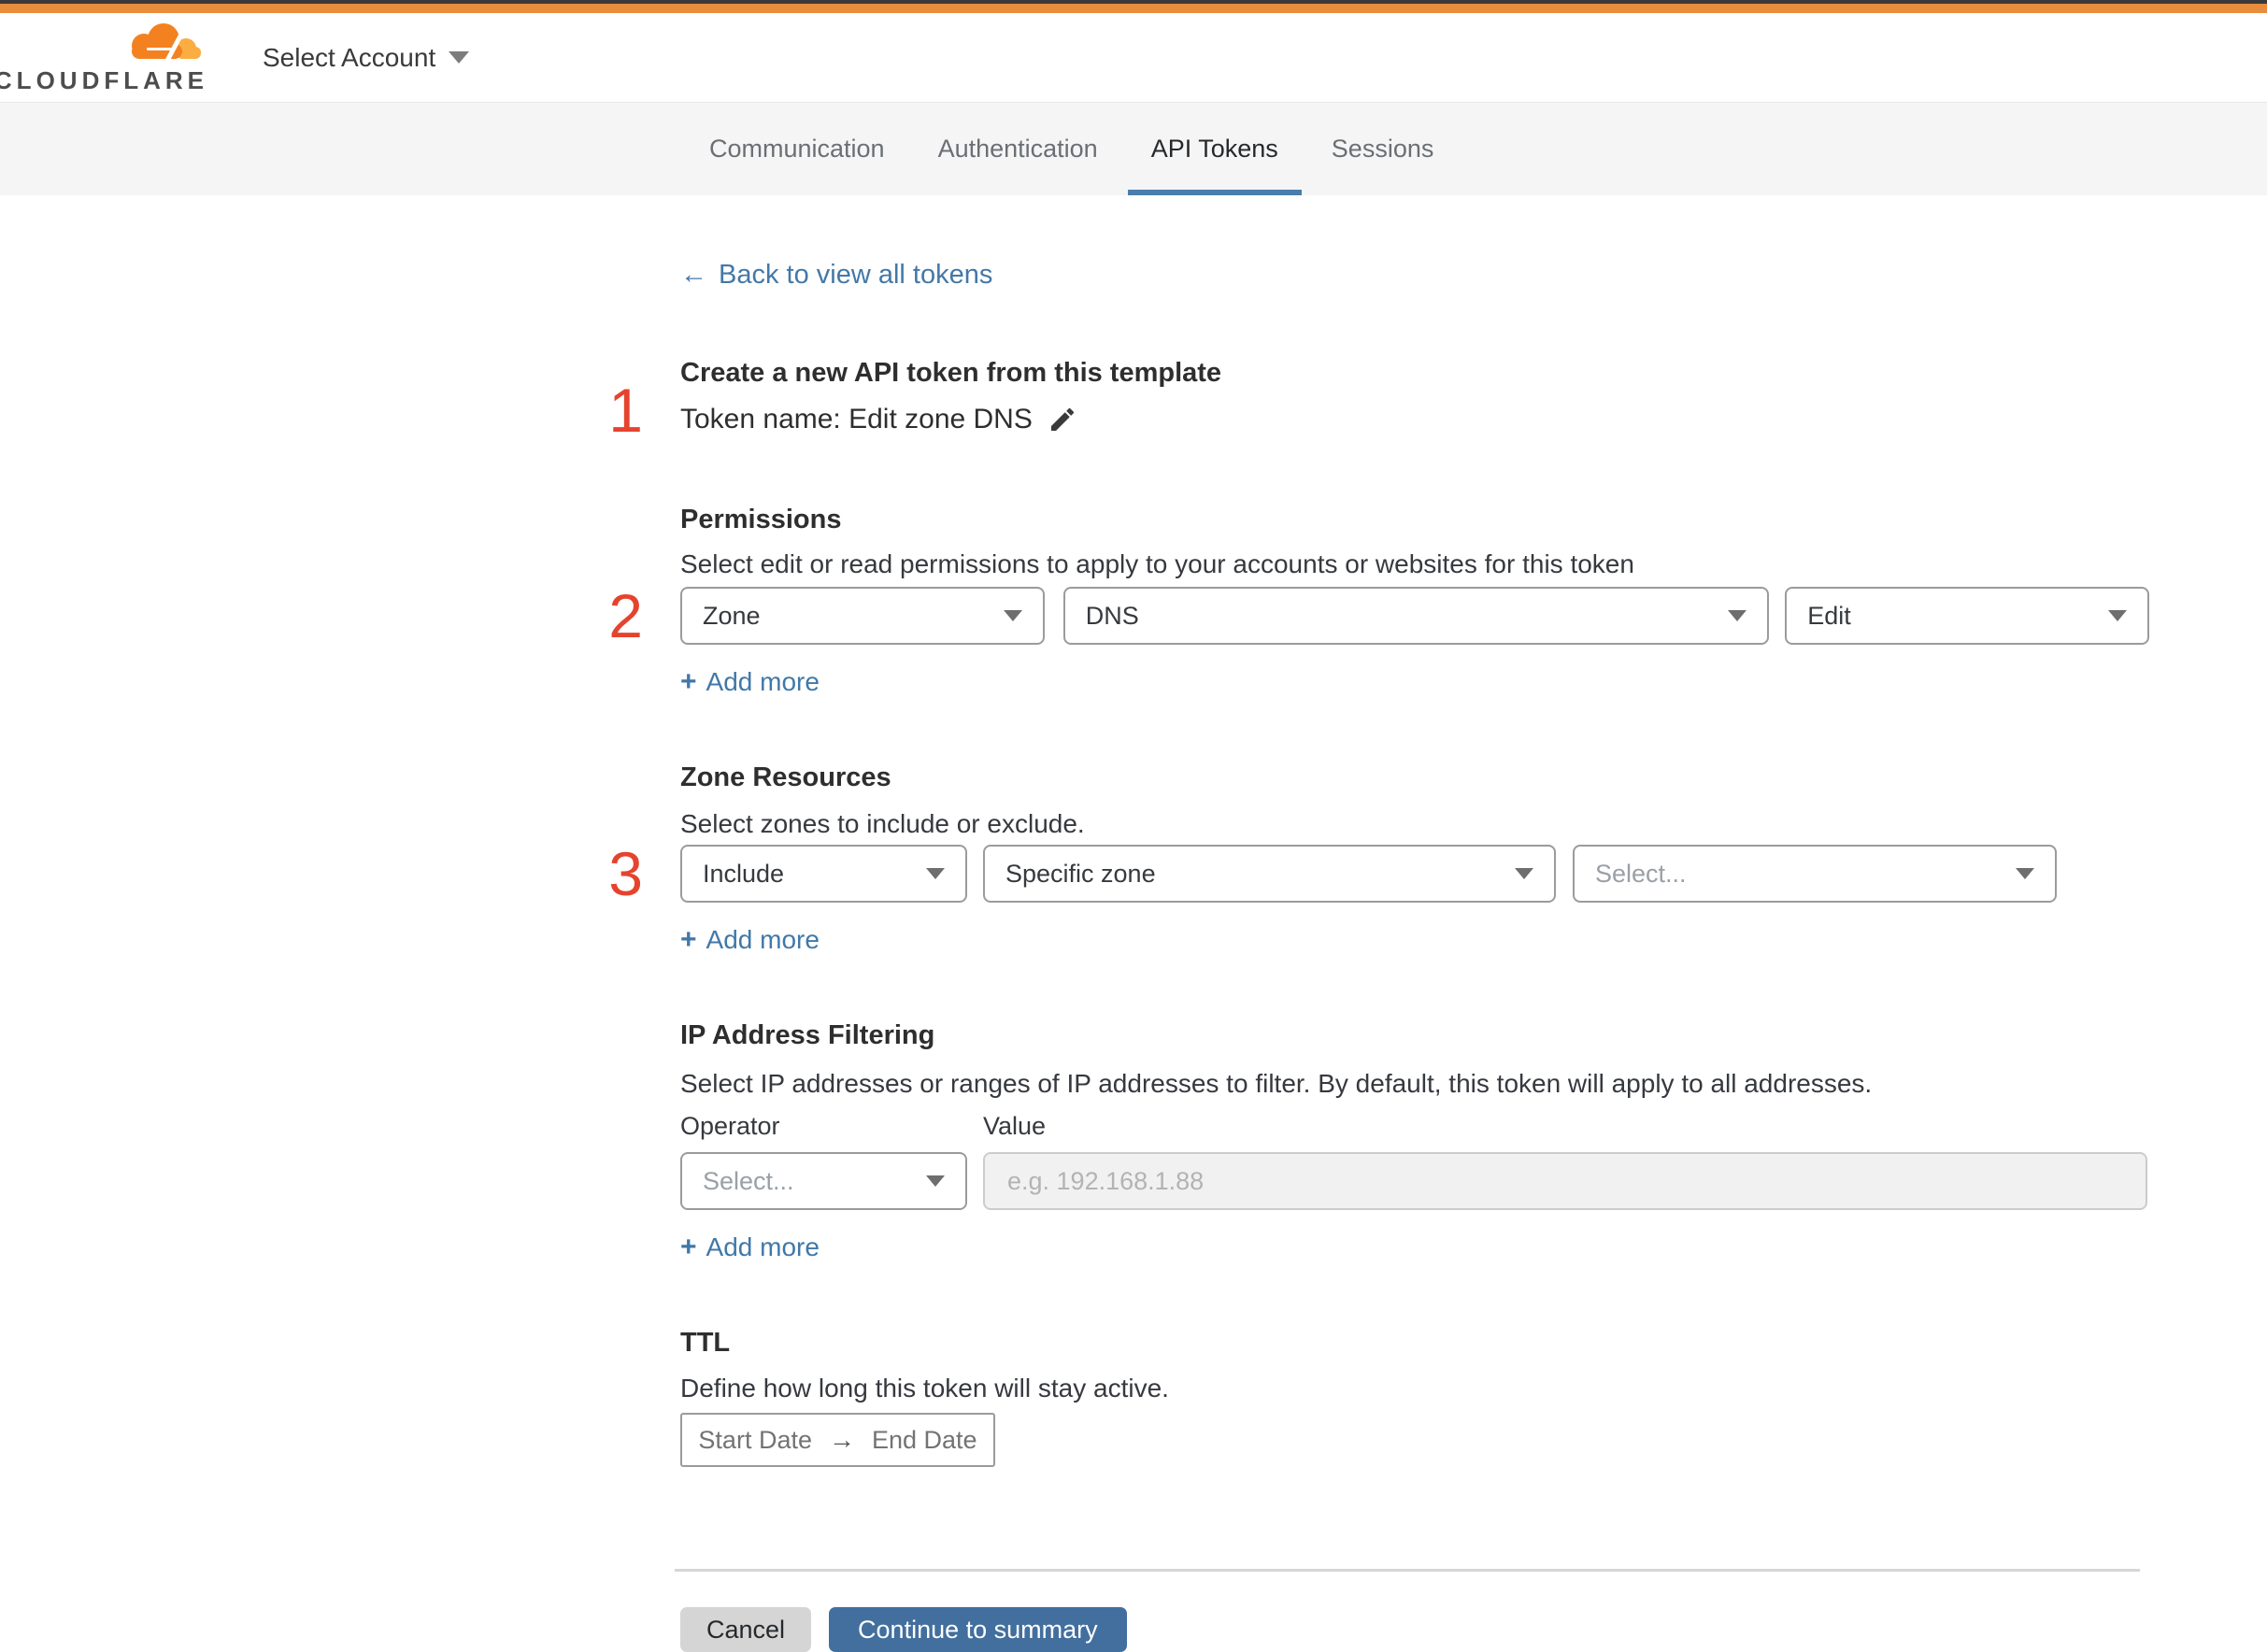 This screenshot has width=2267, height=1652. I want to click on start-date-label: Start Date, so click(755, 1440).